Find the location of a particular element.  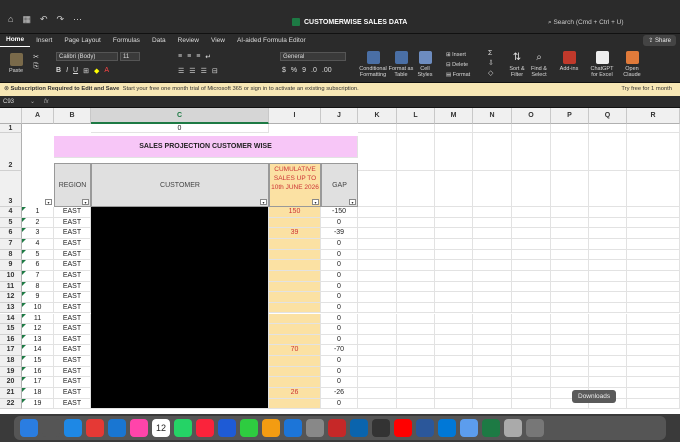

redo-icon: ↷ is located at coordinates (61, 19).